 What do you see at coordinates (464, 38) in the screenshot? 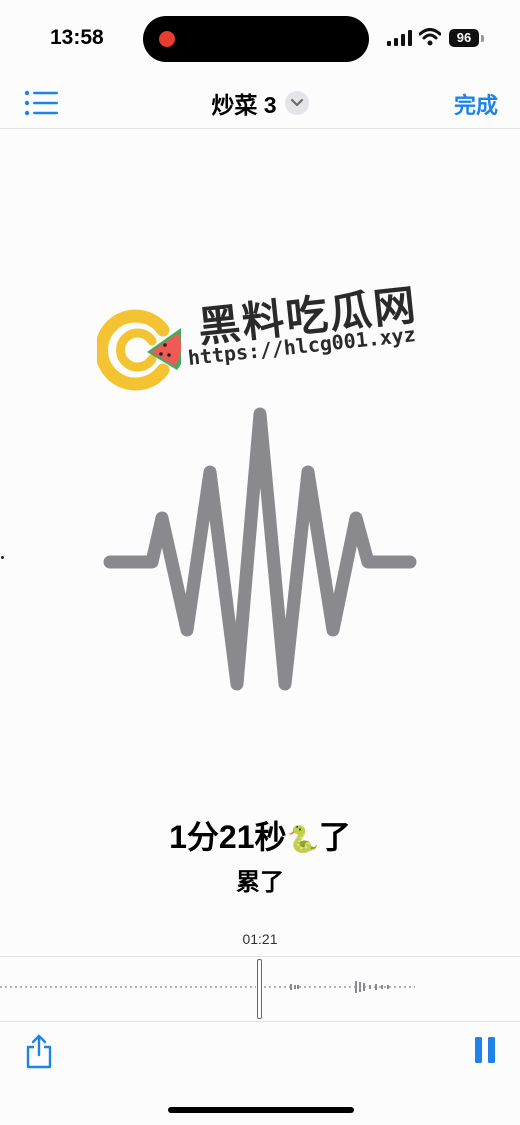
I see `battery-indicator: 96` at bounding box center [464, 38].